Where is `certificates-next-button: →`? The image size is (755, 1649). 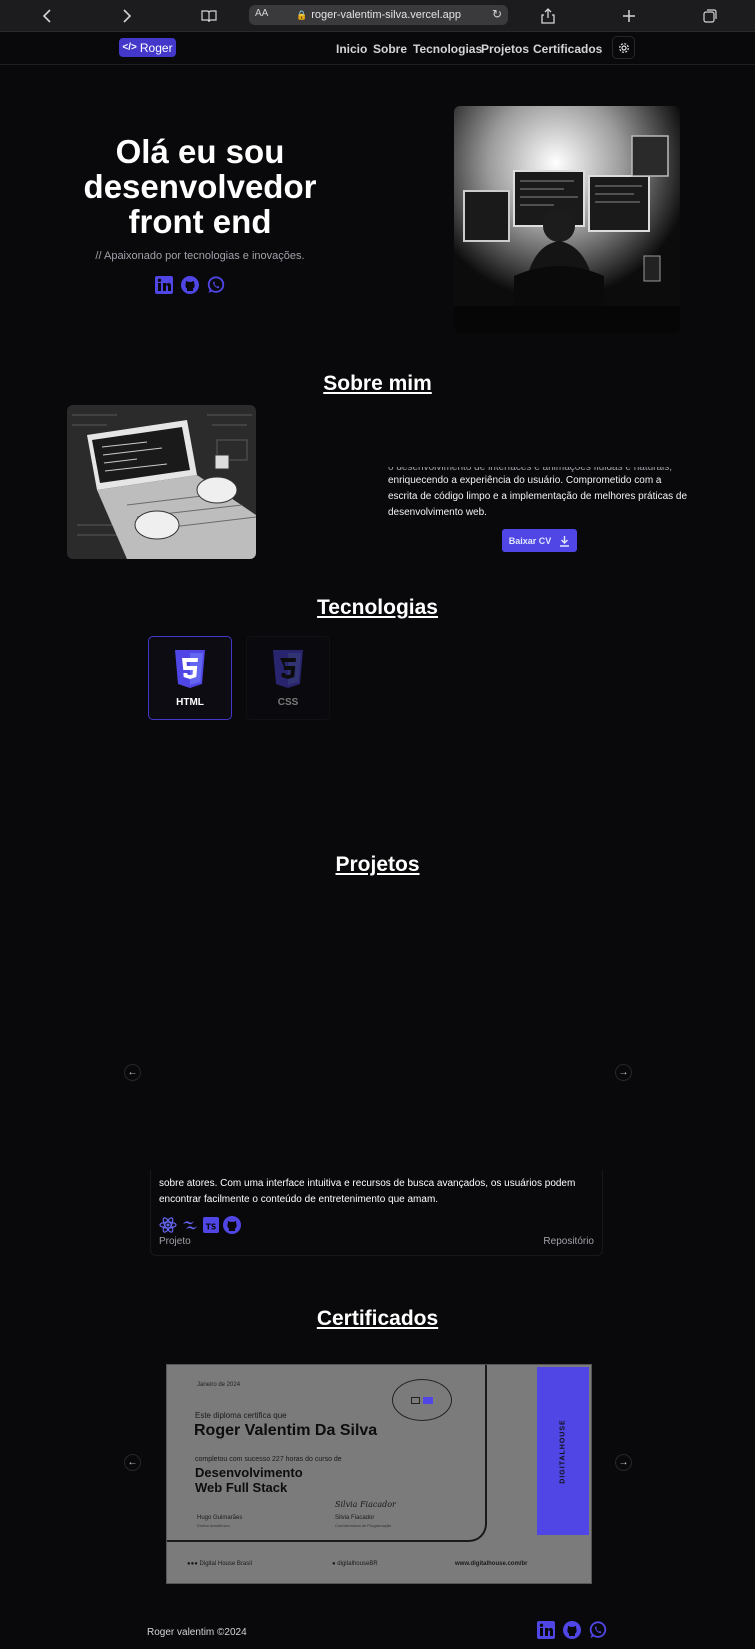 certificates-next-button: → is located at coordinates (623, 1462).